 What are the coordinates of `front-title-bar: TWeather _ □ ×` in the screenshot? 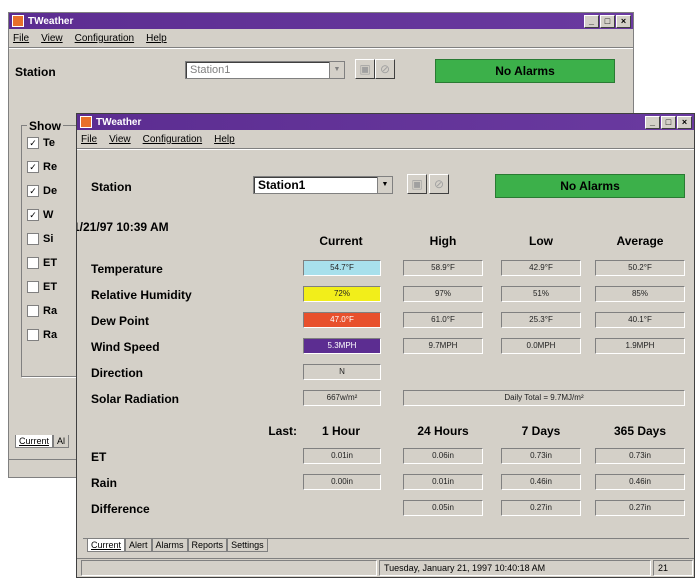 It's located at (385, 122).